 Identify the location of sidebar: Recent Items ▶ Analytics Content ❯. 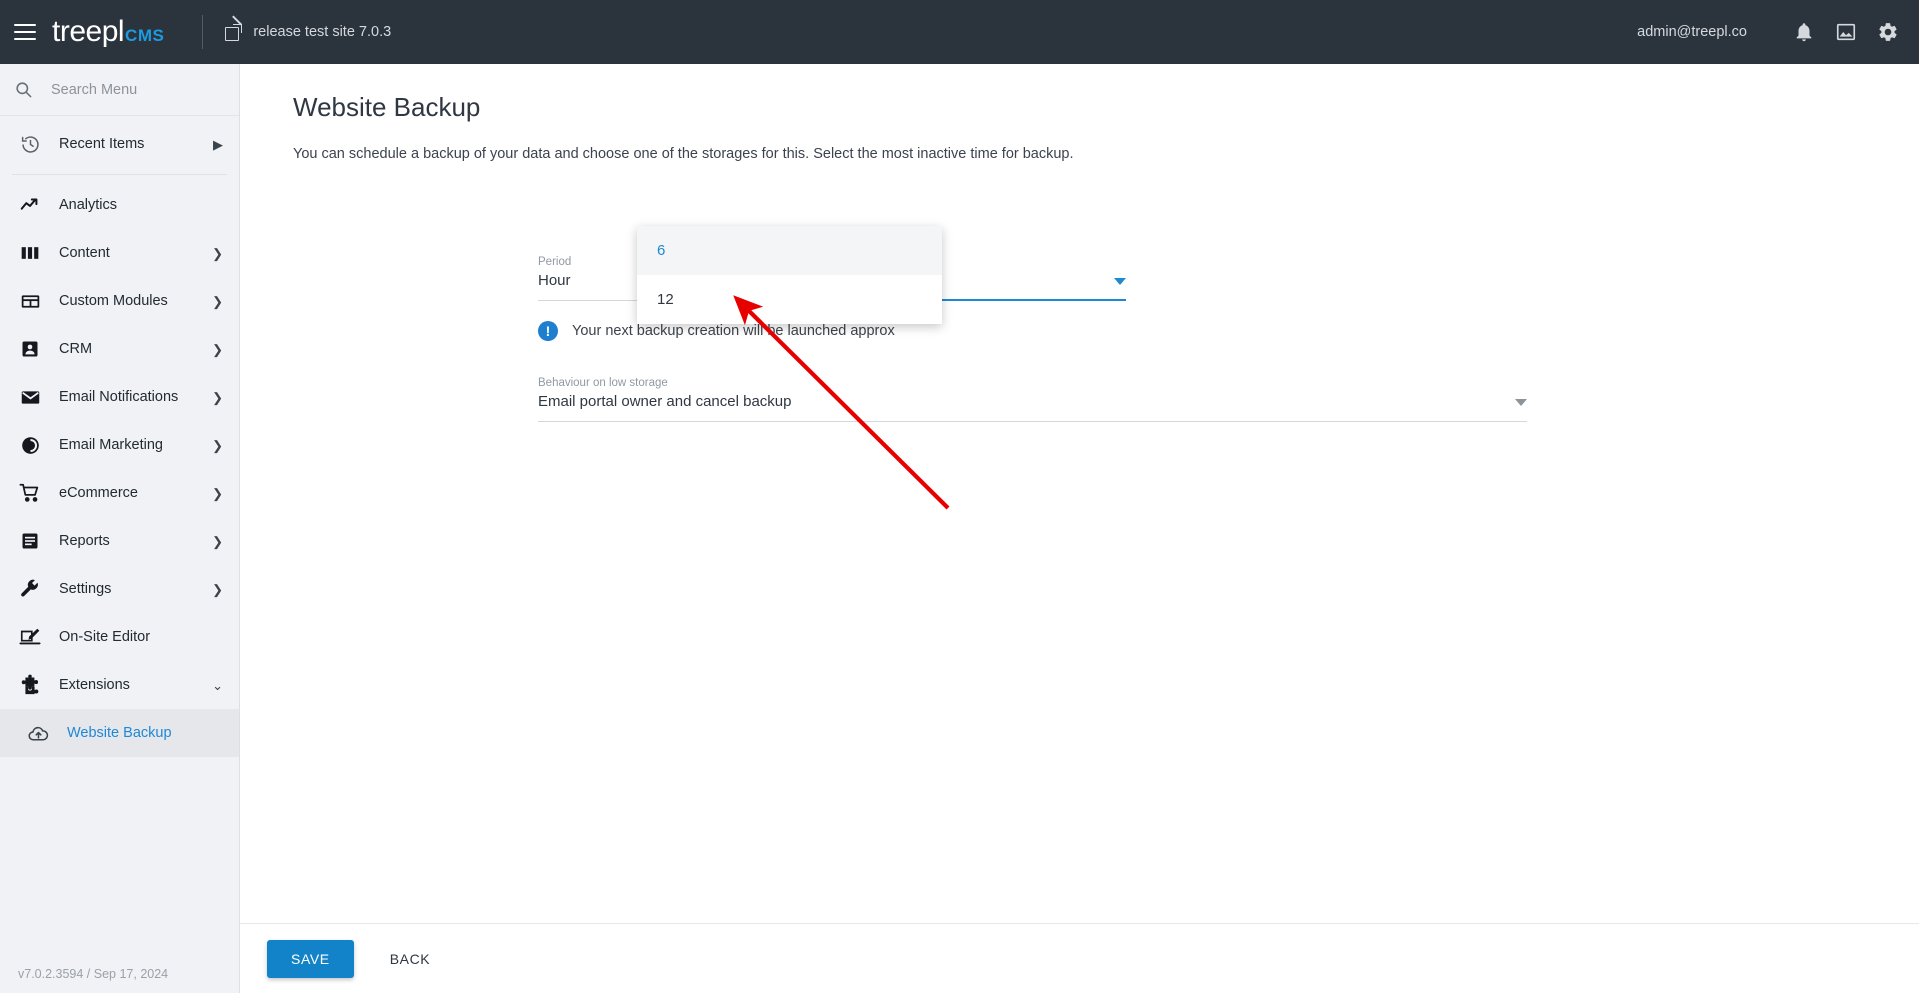
(120, 528).